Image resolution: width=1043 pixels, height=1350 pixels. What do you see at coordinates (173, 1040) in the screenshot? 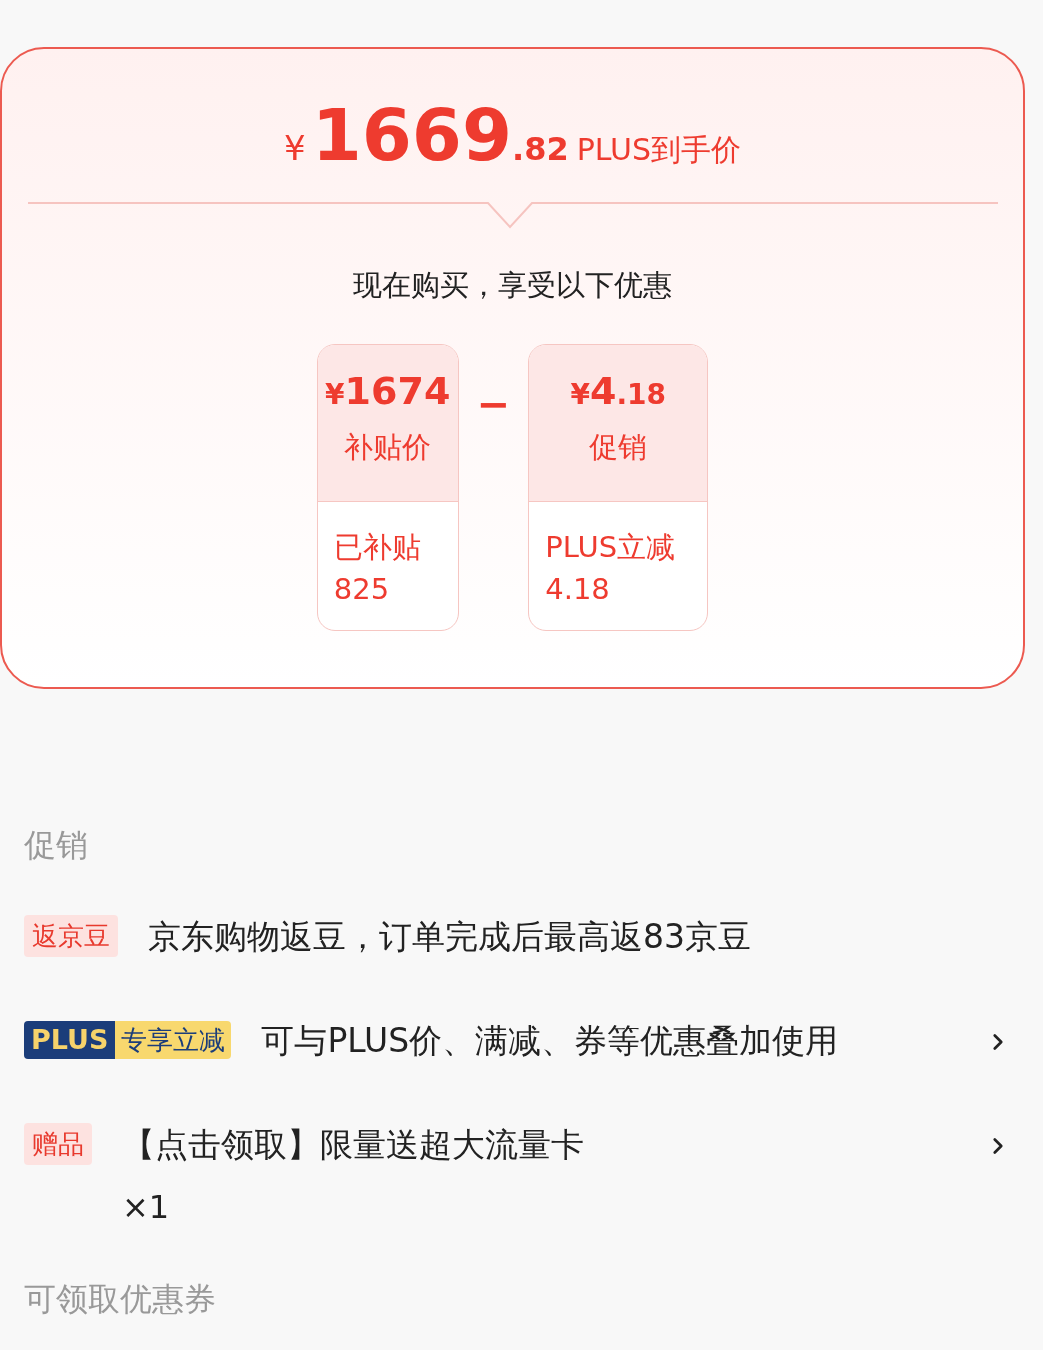
I see `exclusive-tag: 专享立减` at bounding box center [173, 1040].